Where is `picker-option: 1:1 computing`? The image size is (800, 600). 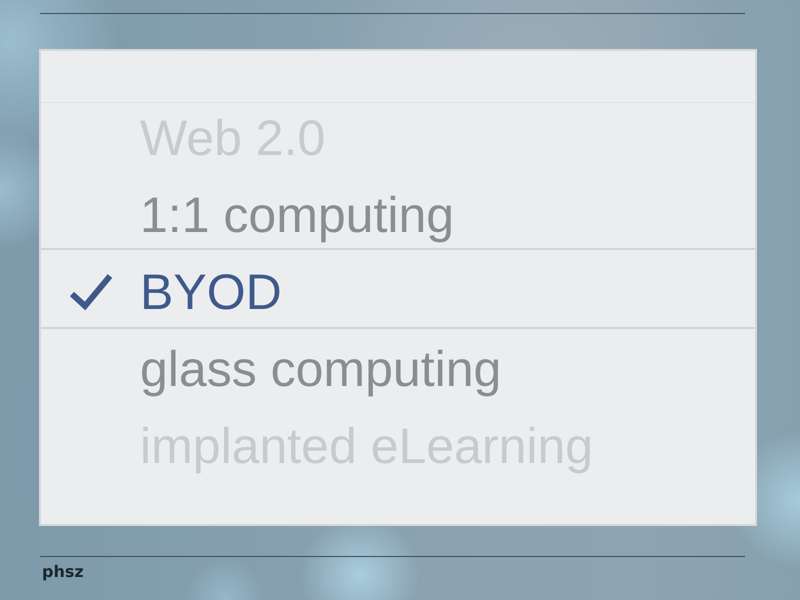
picker-option: 1:1 computing is located at coordinates (398, 211).